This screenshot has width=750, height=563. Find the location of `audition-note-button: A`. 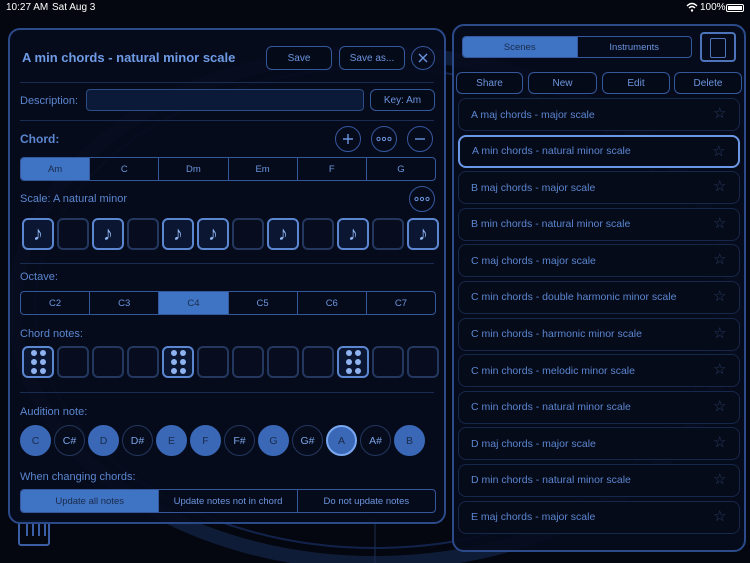

audition-note-button: A is located at coordinates (341, 440).